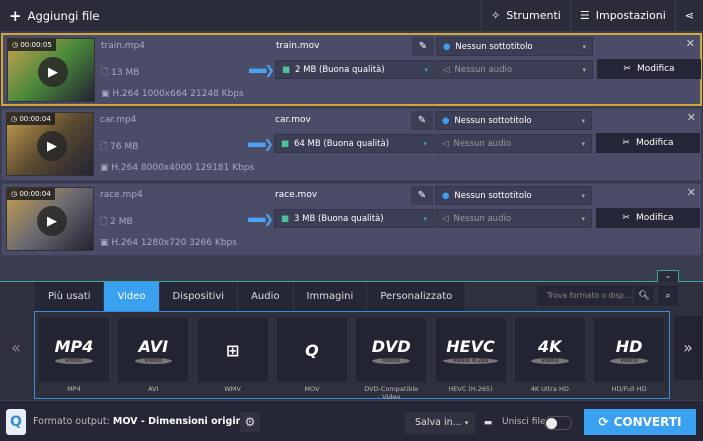 This screenshot has width=703, height=441. Describe the element at coordinates (74, 389) in the screenshot. I see `format-label: MP4` at that location.